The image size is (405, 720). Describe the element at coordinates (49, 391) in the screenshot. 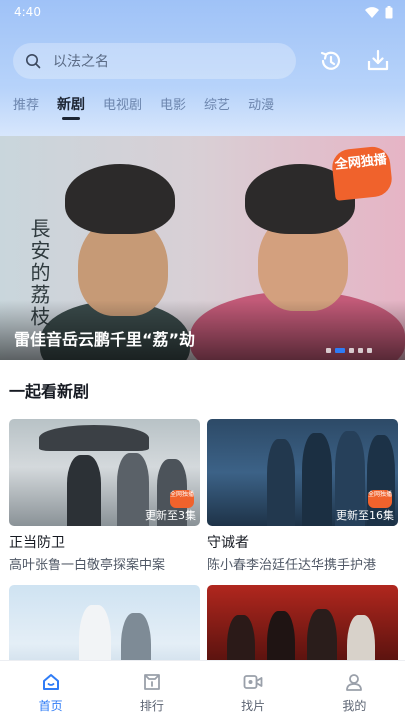

I see `section-title: 一起看新剧` at that location.